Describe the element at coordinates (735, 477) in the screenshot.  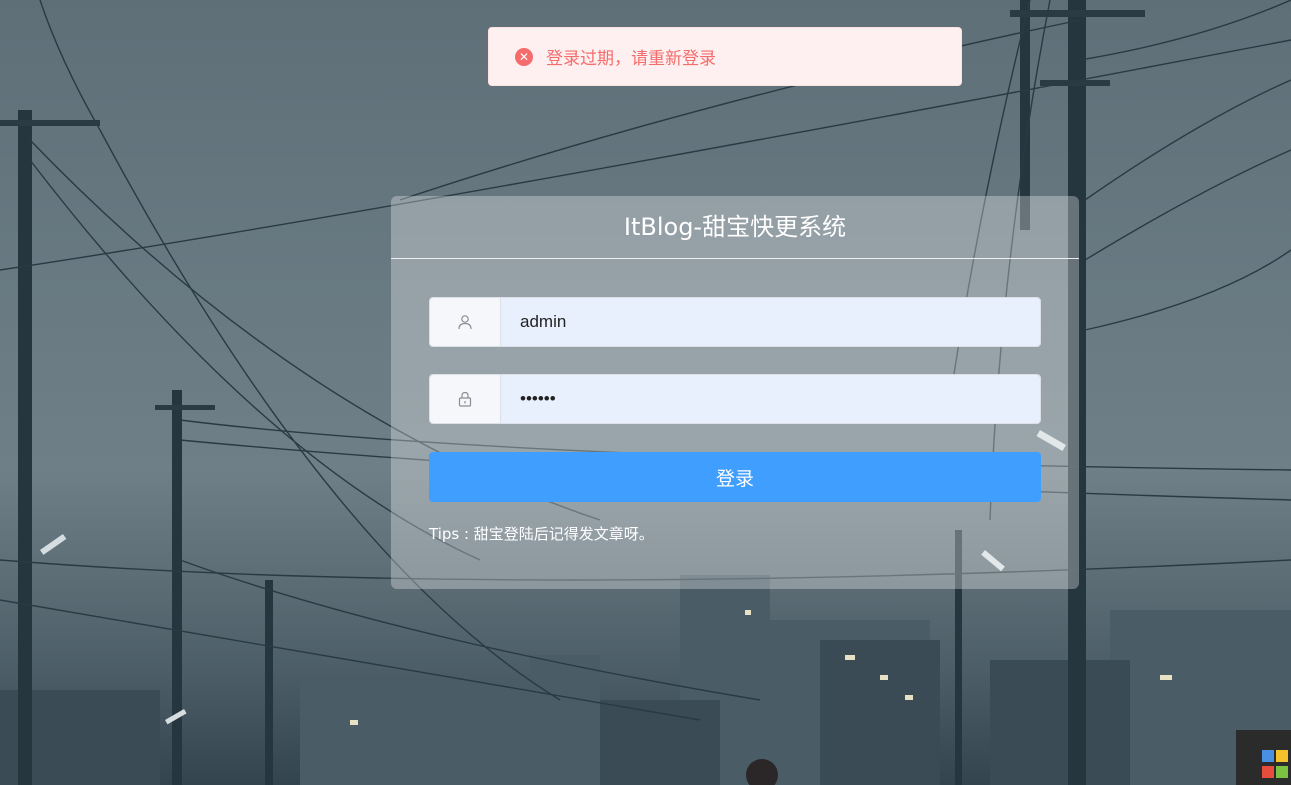
I see `login-button: 登录` at that location.